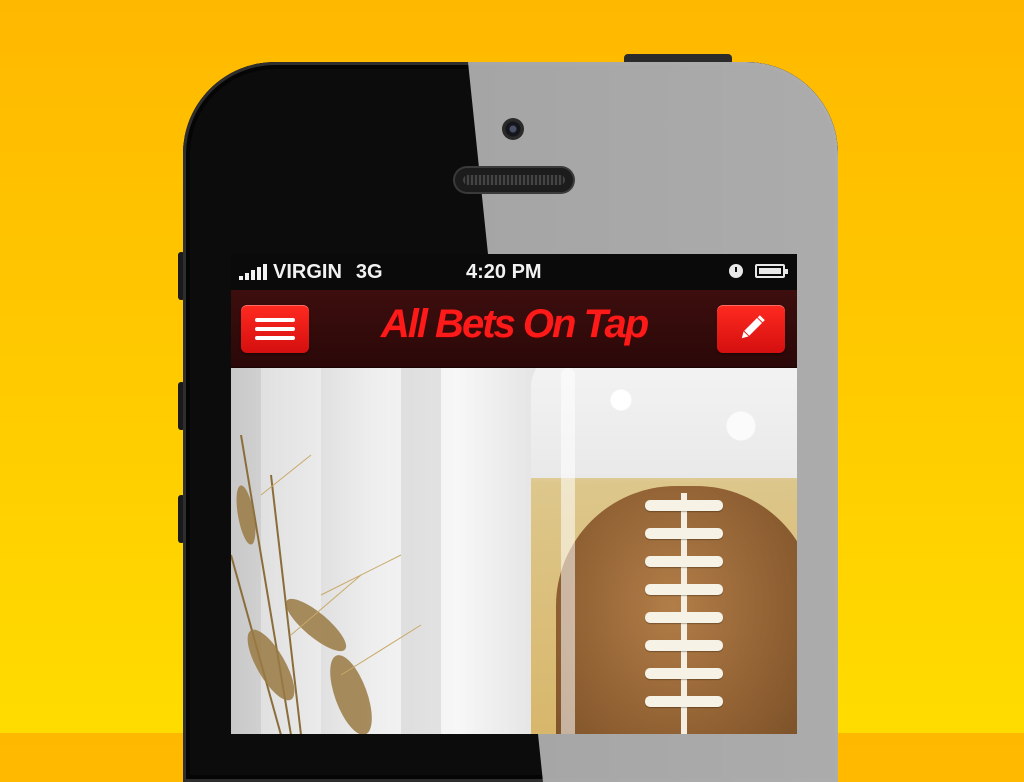 The width and height of the screenshot is (1024, 782). Describe the element at coordinates (307, 271) in the screenshot. I see `carrier-name: VIRGIN` at that location.